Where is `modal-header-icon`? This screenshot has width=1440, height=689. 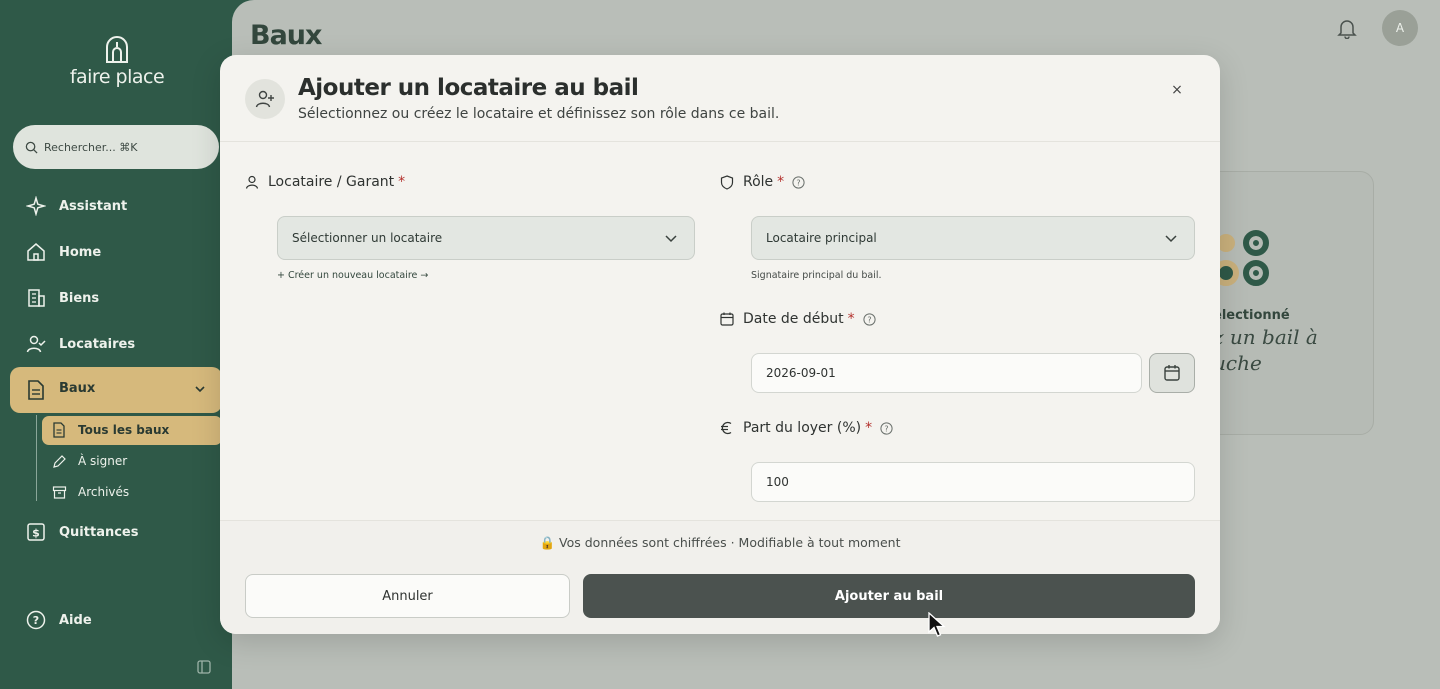
modal-header-icon is located at coordinates (265, 99).